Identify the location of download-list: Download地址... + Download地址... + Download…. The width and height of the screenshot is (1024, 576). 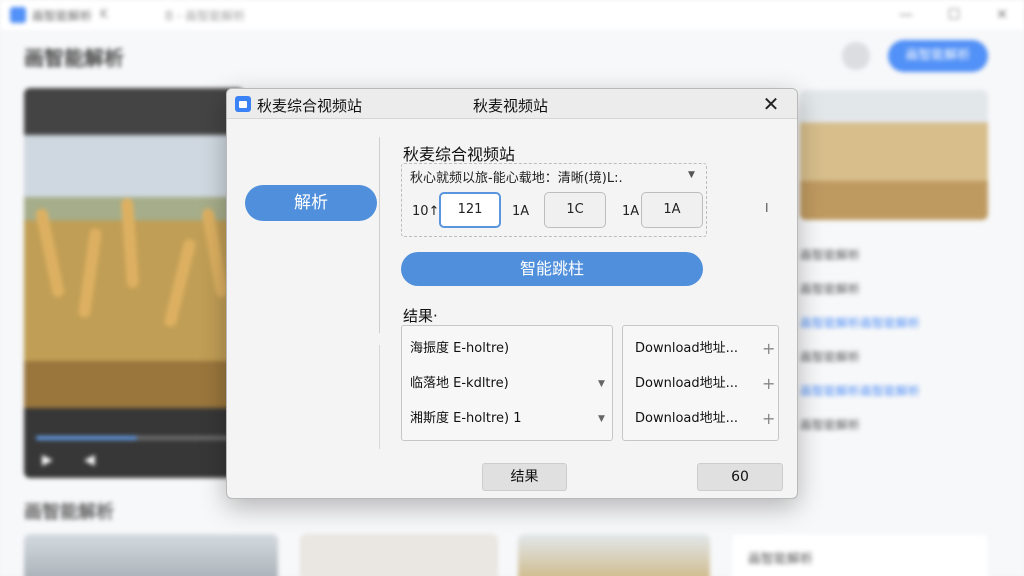
(700, 383).